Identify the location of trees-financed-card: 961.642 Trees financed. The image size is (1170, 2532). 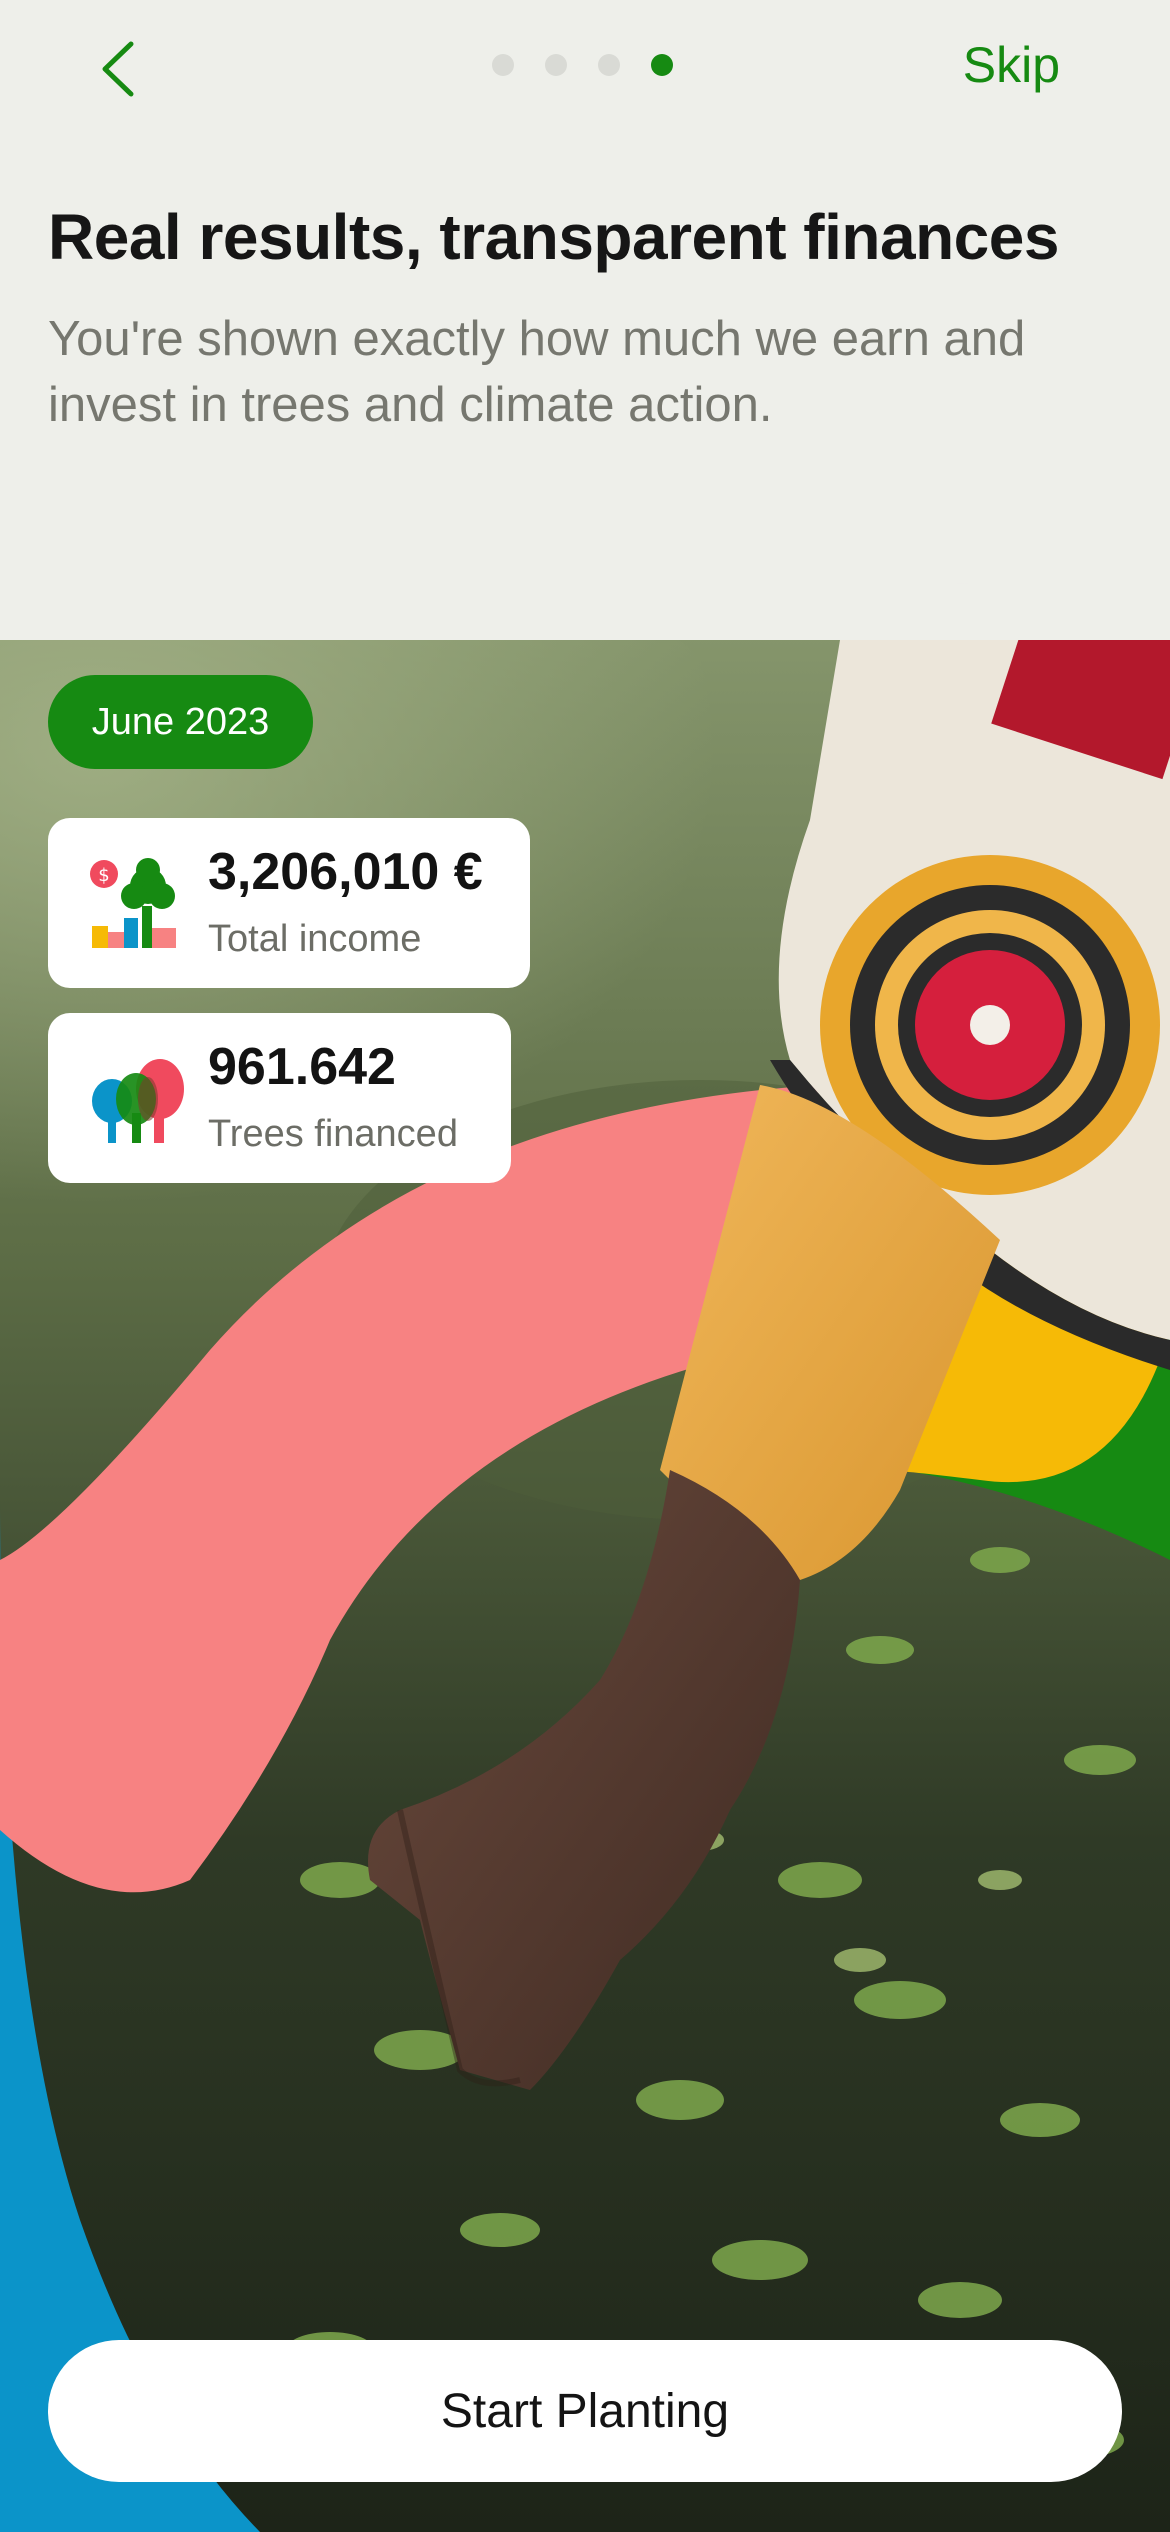
(279, 1098).